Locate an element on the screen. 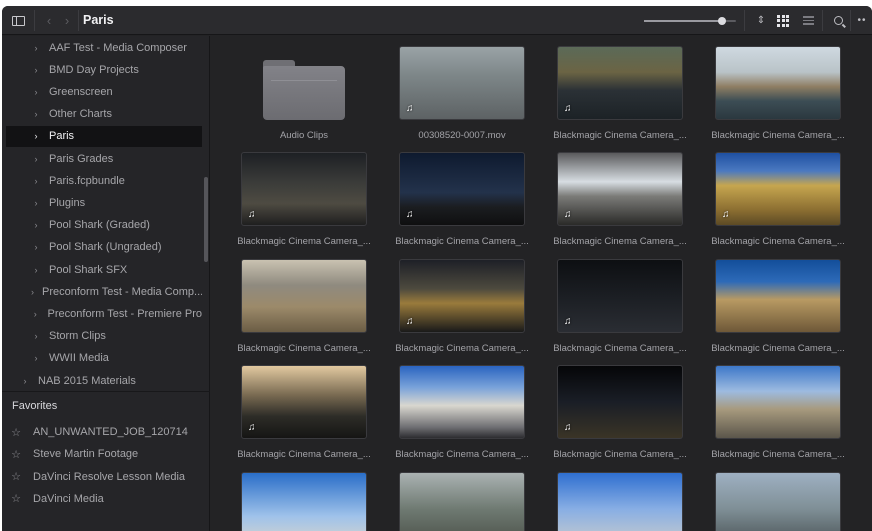 Image resolution: width=872 pixels, height=531 pixels. favorite-item: ☆ Steve Martin Footage is located at coordinates (108, 454).